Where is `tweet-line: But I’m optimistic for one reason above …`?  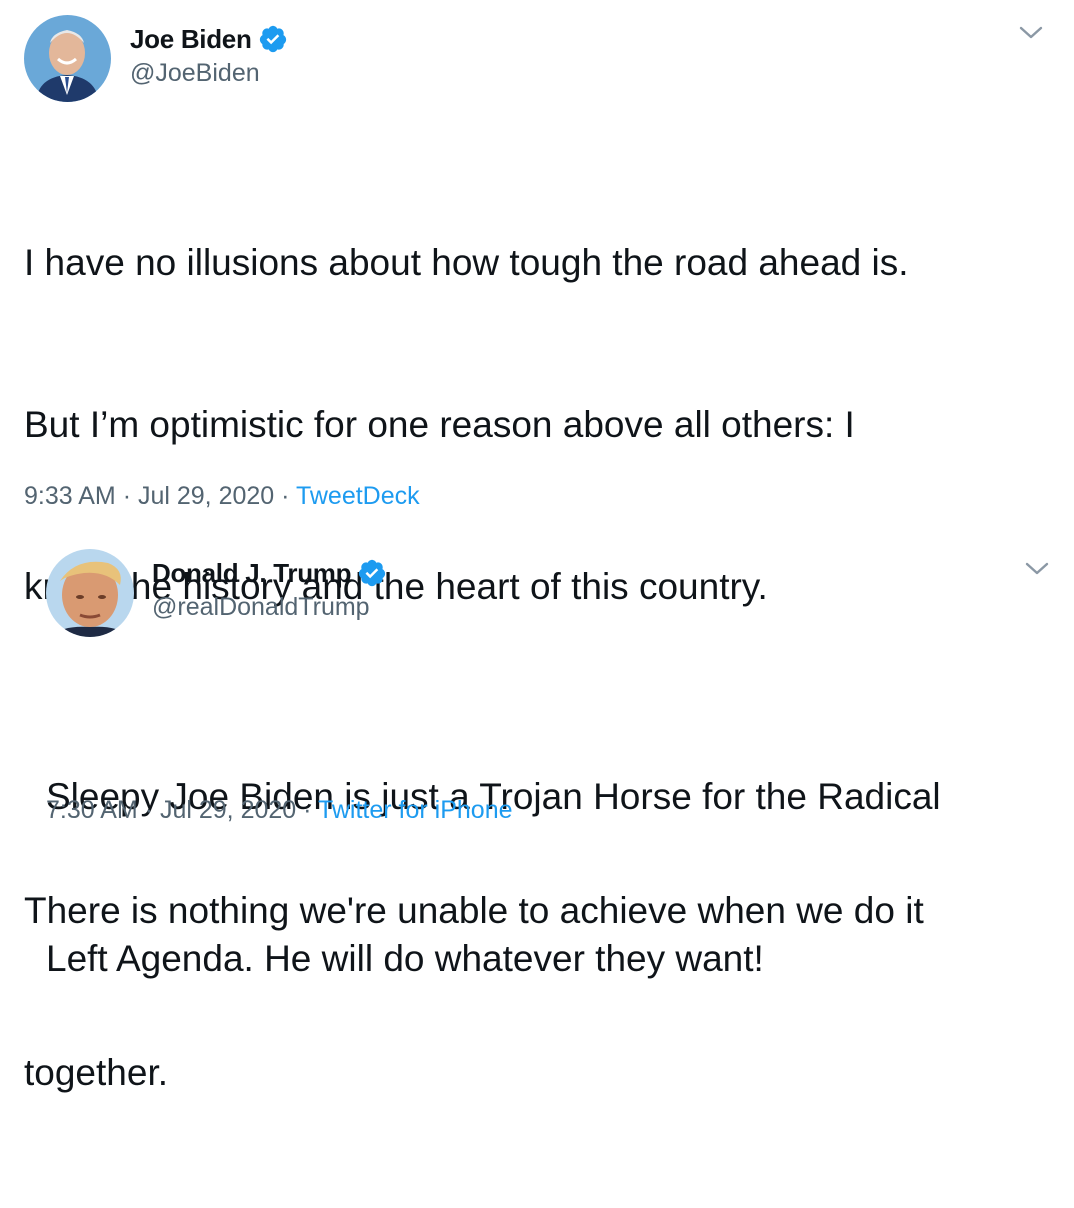 tweet-line: But I’m optimistic for one reason above … is located at coordinates (439, 424).